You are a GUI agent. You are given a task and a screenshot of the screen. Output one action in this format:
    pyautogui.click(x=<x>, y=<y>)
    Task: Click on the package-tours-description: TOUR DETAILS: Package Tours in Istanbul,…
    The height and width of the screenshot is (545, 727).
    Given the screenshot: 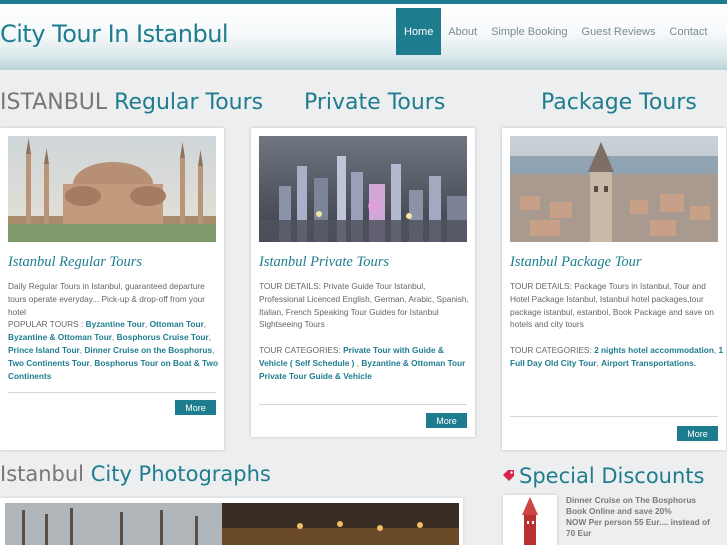 What is the action you would take?
    pyautogui.click(x=612, y=305)
    